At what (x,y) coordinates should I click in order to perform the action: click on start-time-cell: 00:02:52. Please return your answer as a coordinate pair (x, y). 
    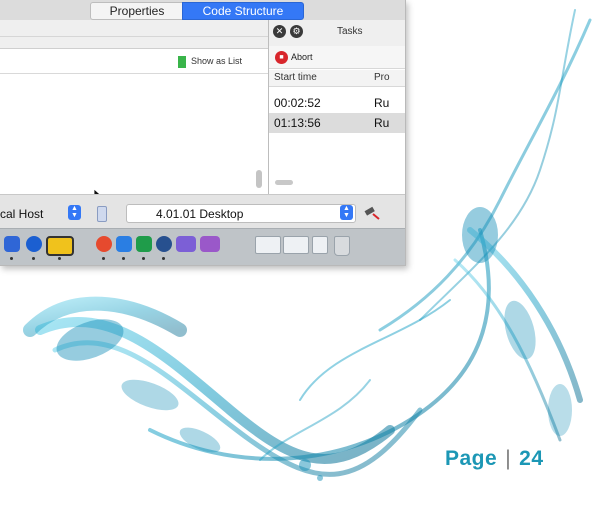
    Looking at the image, I should click on (297, 103).